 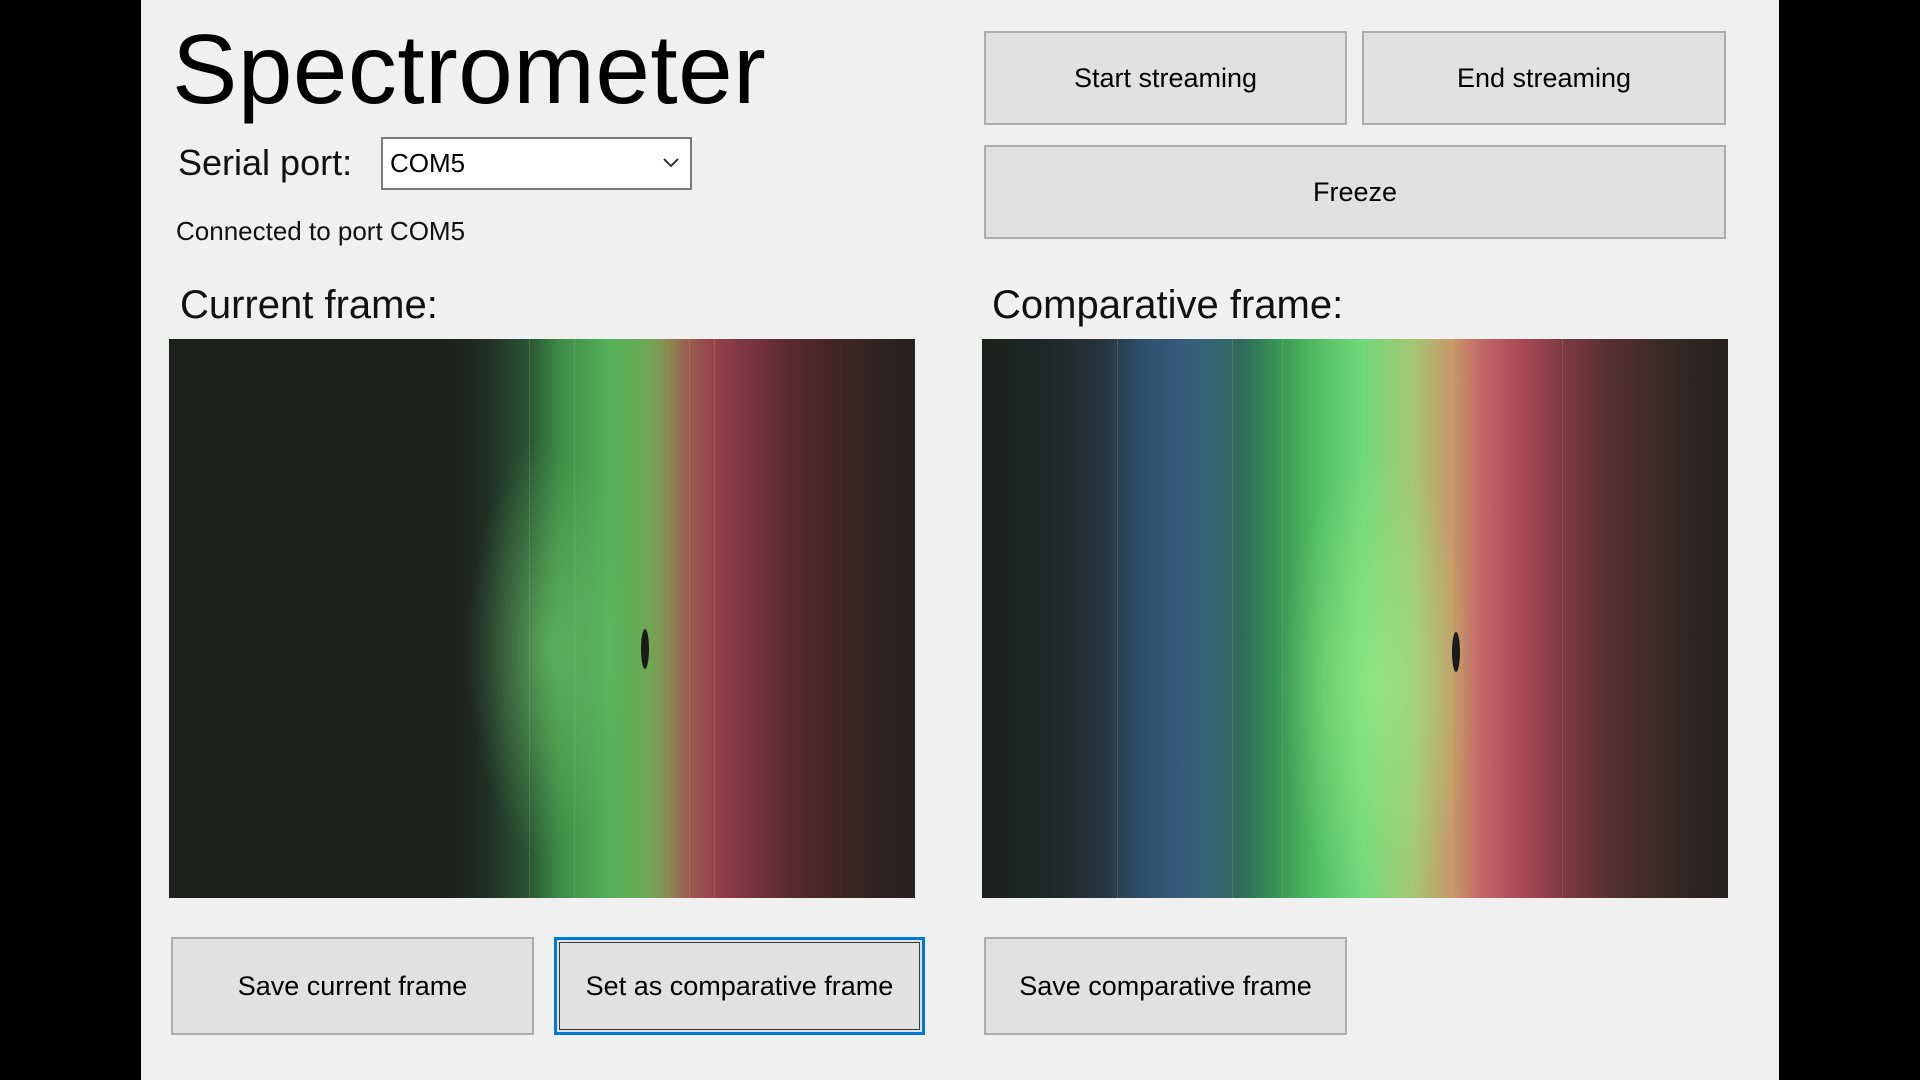 I want to click on serial-port-dropdown: COM5, so click(x=536, y=163).